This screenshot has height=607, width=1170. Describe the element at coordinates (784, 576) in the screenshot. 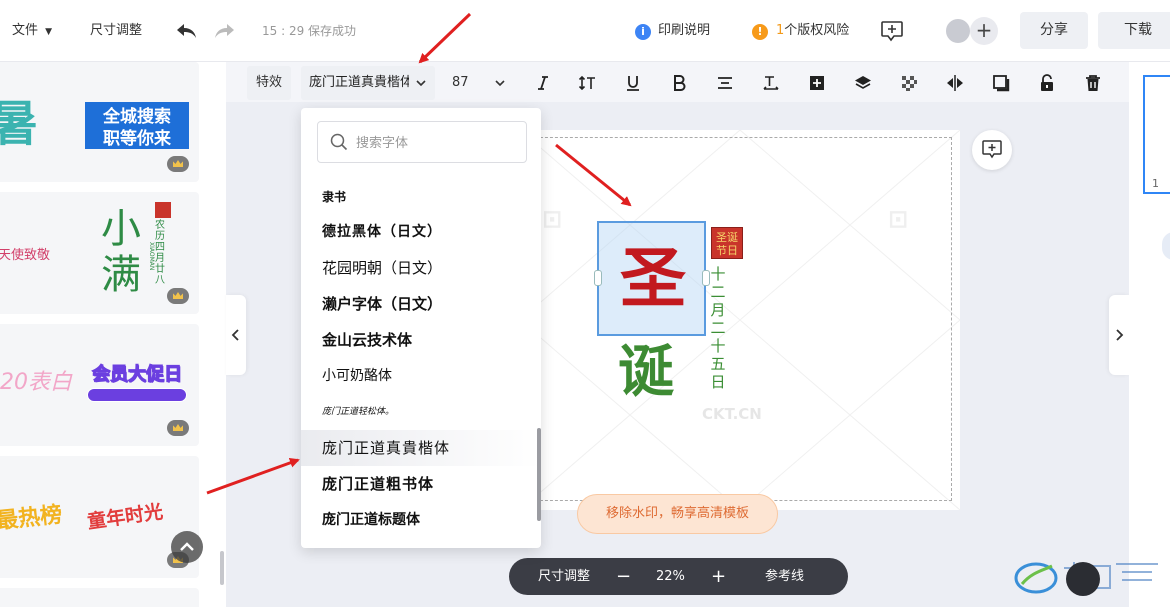

I see `guides-toggle: 参考线` at that location.